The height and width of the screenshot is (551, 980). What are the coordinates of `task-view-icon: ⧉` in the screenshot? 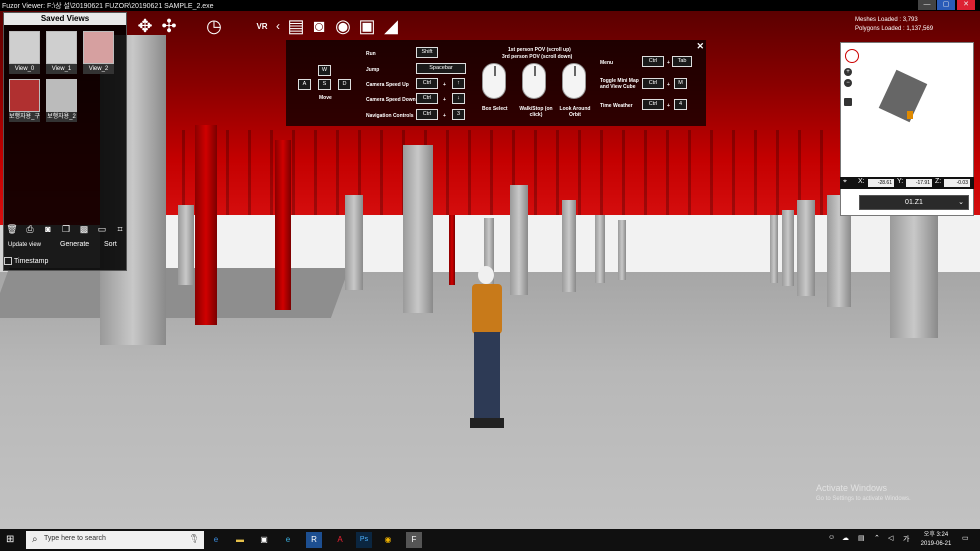 It's located at (194, 540).